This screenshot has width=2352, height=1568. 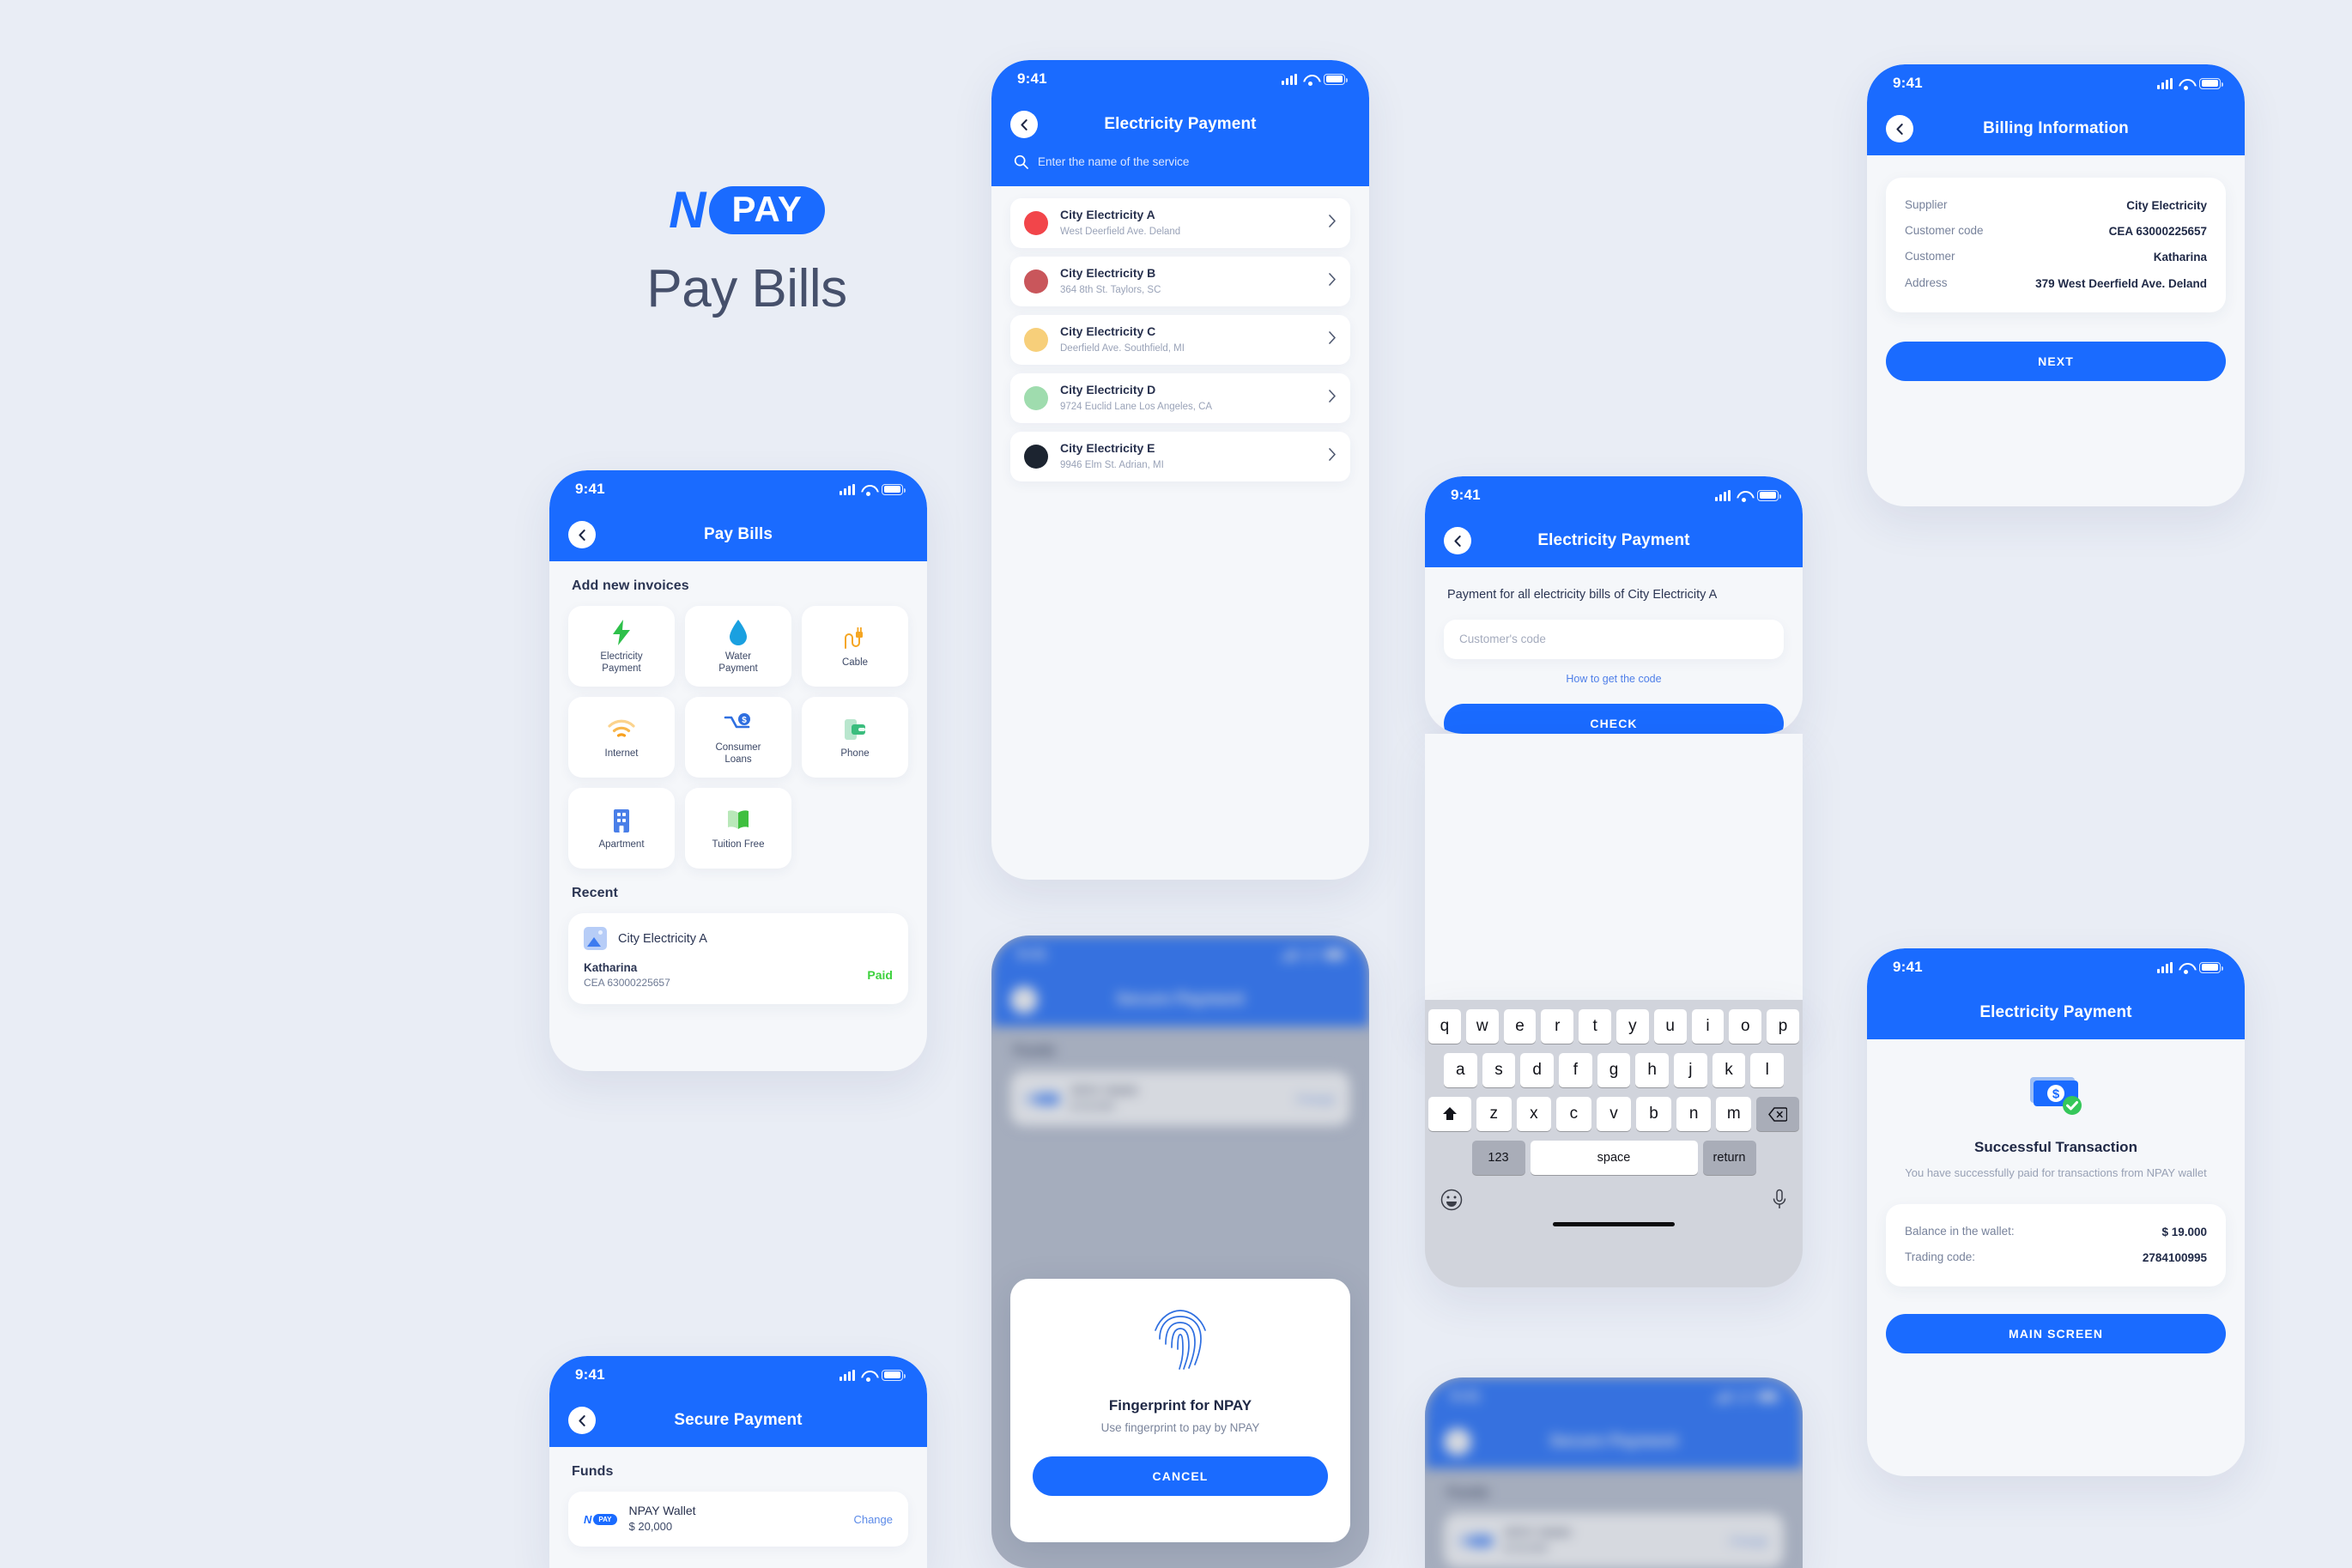 I want to click on tile-cable: Cable, so click(x=855, y=646).